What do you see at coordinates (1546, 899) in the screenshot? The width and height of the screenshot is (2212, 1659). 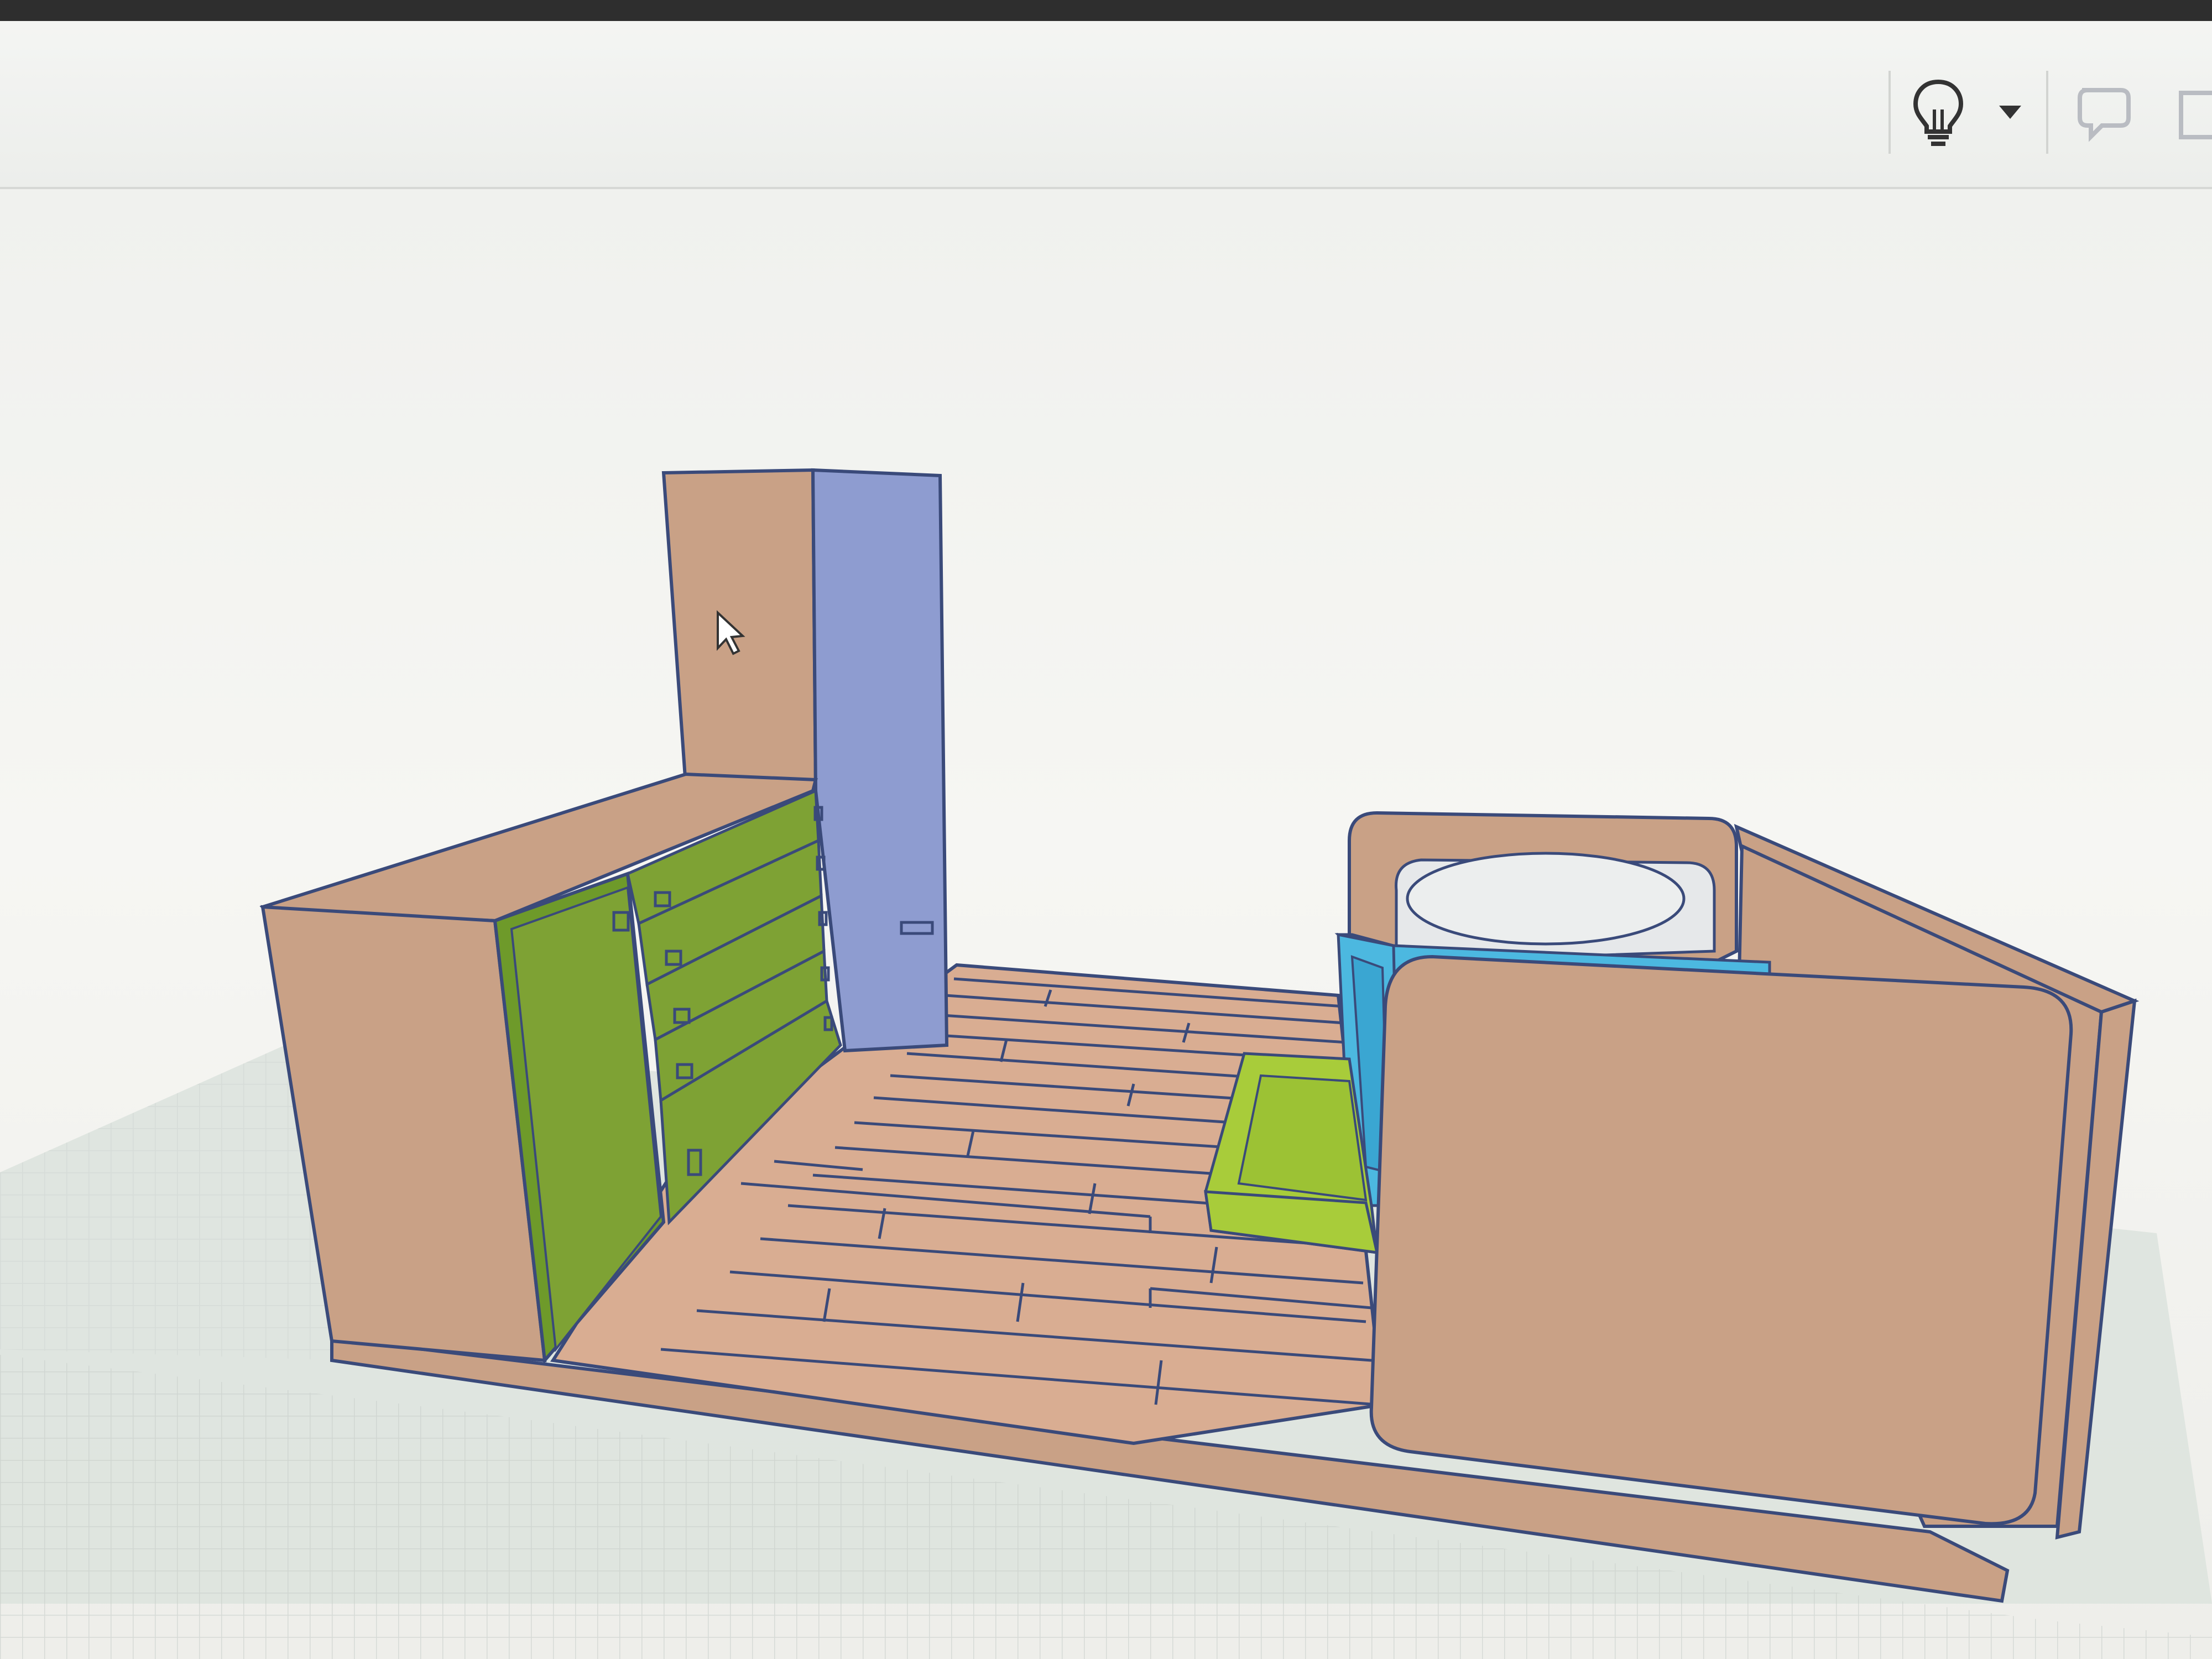 I see `bathtub-basin` at bounding box center [1546, 899].